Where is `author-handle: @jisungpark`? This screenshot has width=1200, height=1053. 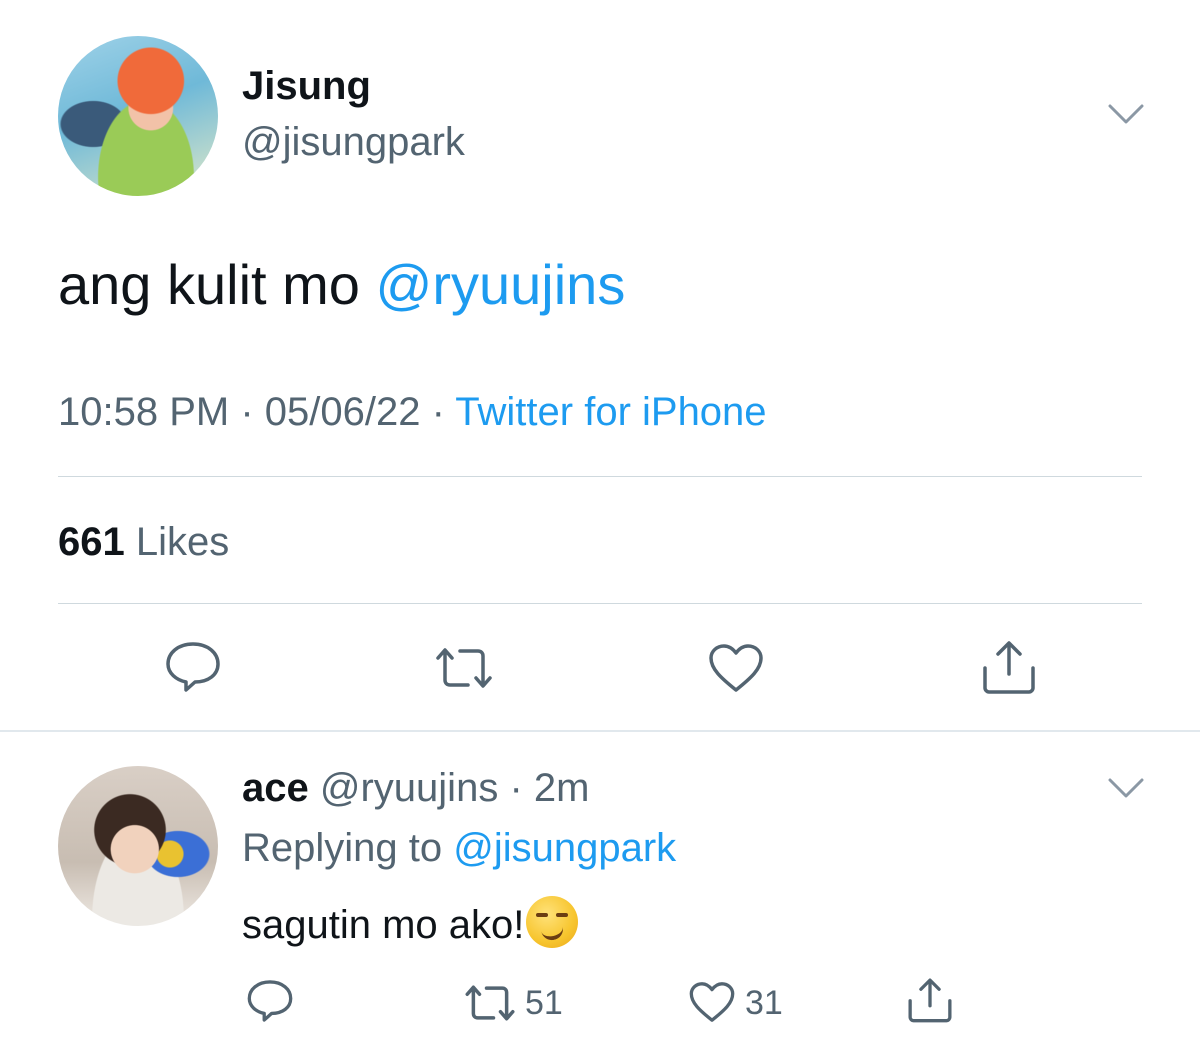 author-handle: @jisungpark is located at coordinates (353, 142).